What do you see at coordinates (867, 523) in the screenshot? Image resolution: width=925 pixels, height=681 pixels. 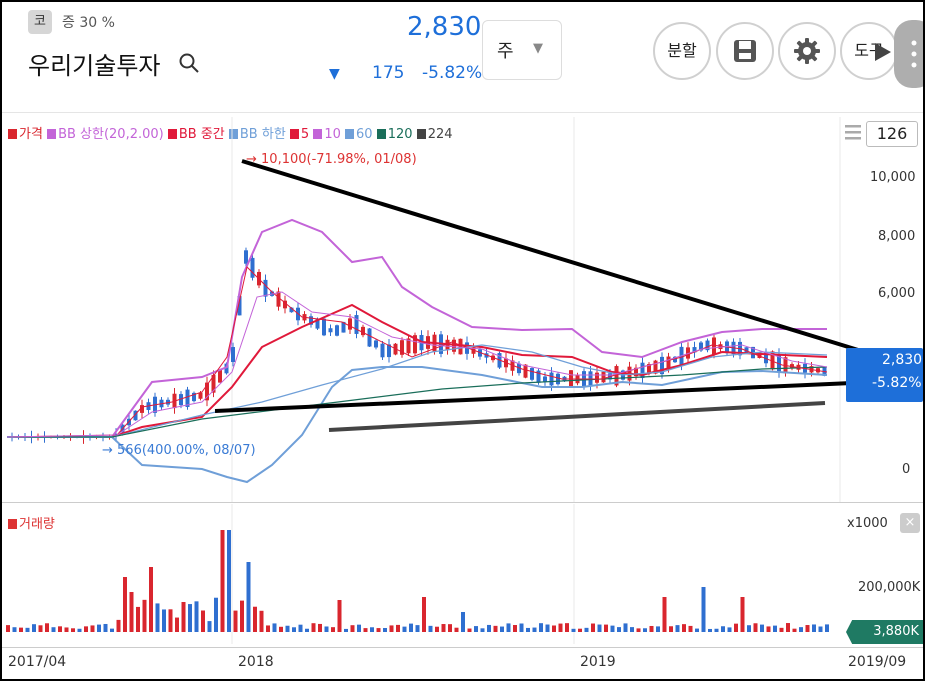 I see `volume-unit: x1000` at bounding box center [867, 523].